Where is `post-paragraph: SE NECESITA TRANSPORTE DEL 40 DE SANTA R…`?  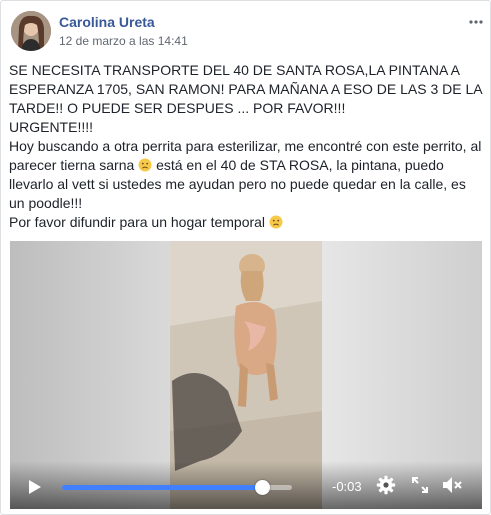 post-paragraph: SE NECESITA TRANSPORTE DEL 40 DE SANTA R… is located at coordinates (245, 89).